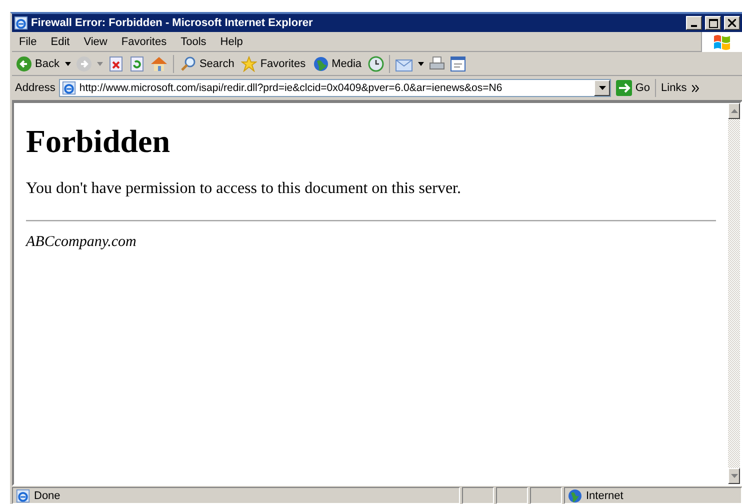 This screenshot has width=742, height=504. I want to click on scrollbar, so click(734, 293).